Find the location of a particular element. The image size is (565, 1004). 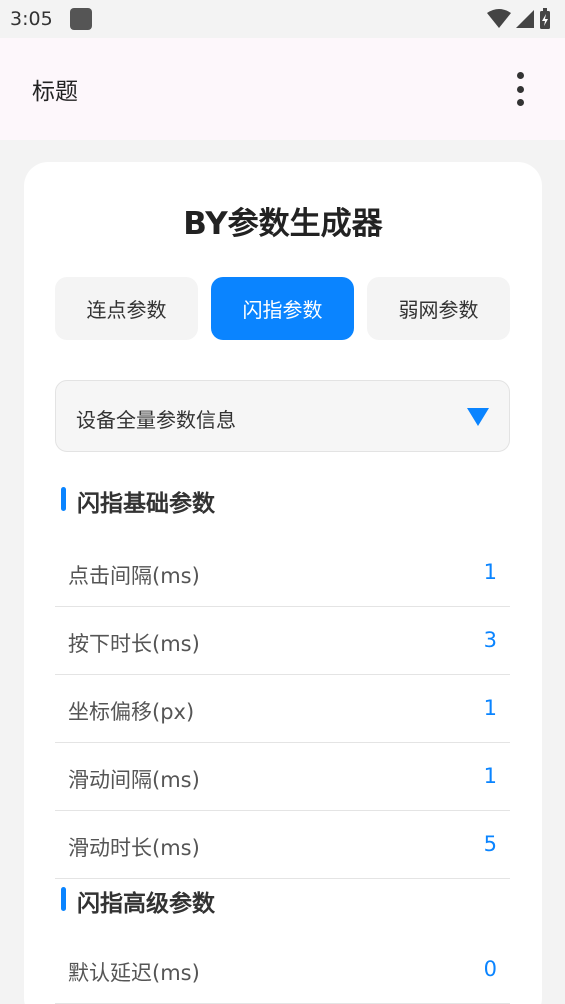

tab-flash-params: 闪指参数 is located at coordinates (282, 308).